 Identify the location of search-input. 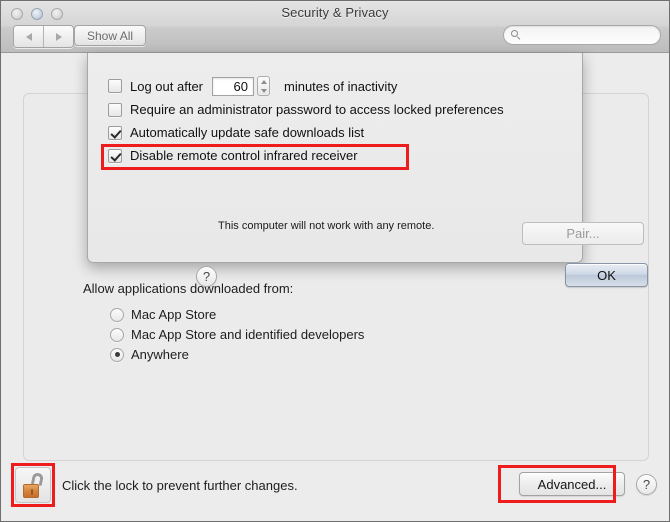
(588, 35).